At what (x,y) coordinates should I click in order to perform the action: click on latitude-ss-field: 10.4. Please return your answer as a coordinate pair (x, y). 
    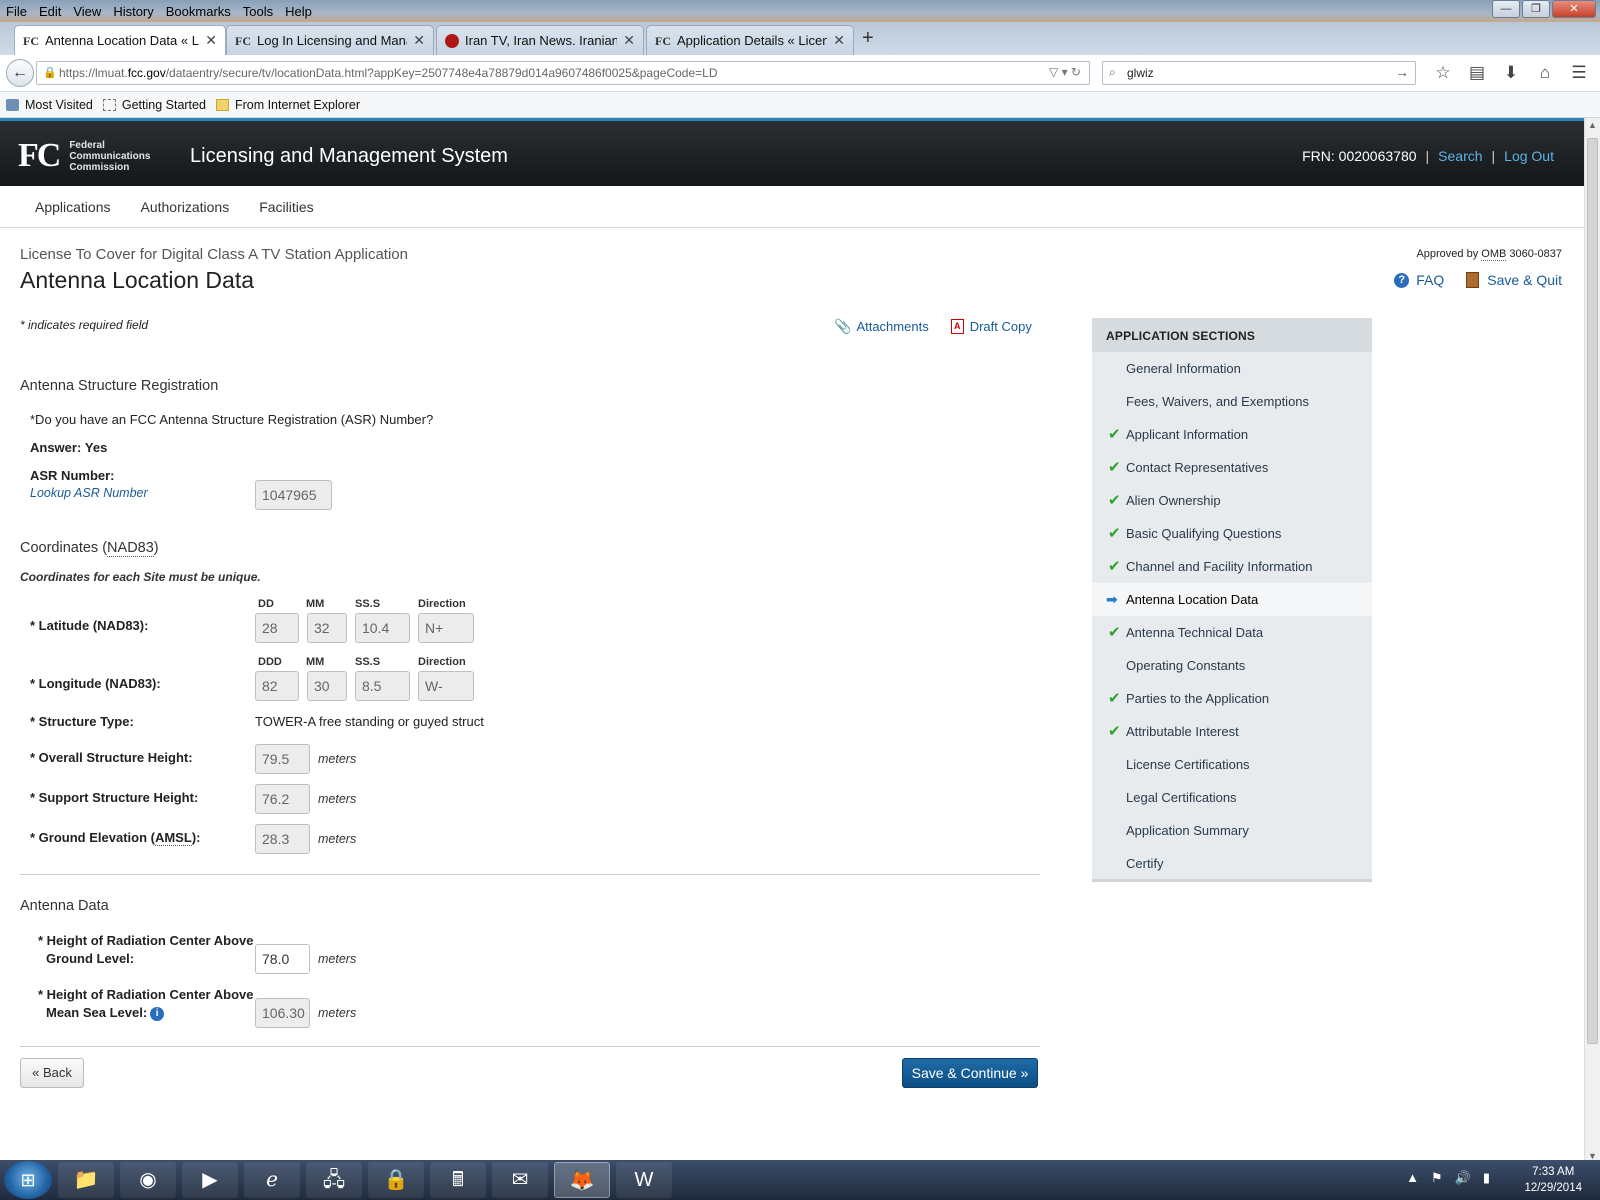
    Looking at the image, I should click on (382, 628).